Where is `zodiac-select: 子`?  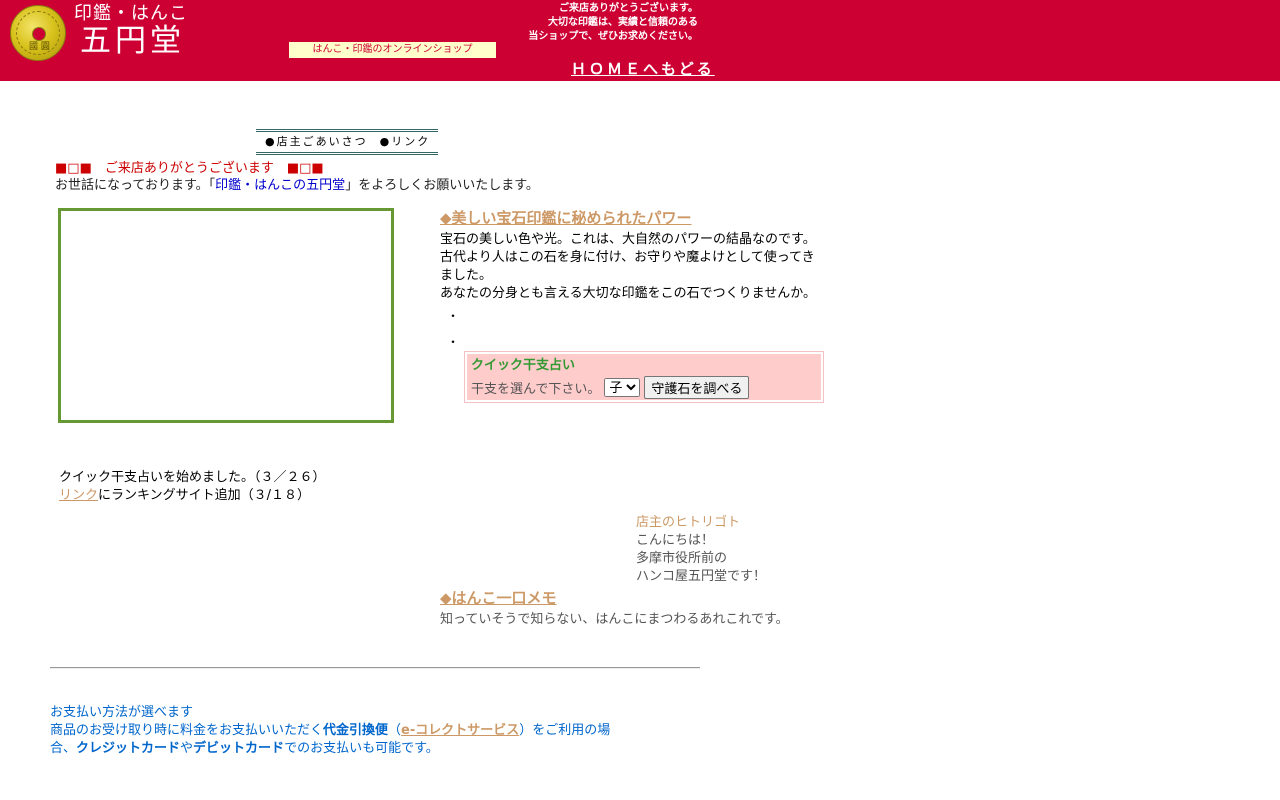 zodiac-select: 子 is located at coordinates (622, 387).